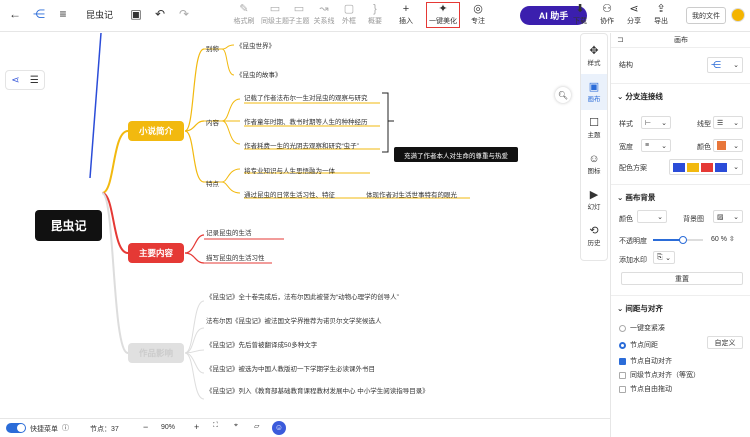 The image size is (750, 437). I want to click on undo-icon: ↶, so click(160, 14).